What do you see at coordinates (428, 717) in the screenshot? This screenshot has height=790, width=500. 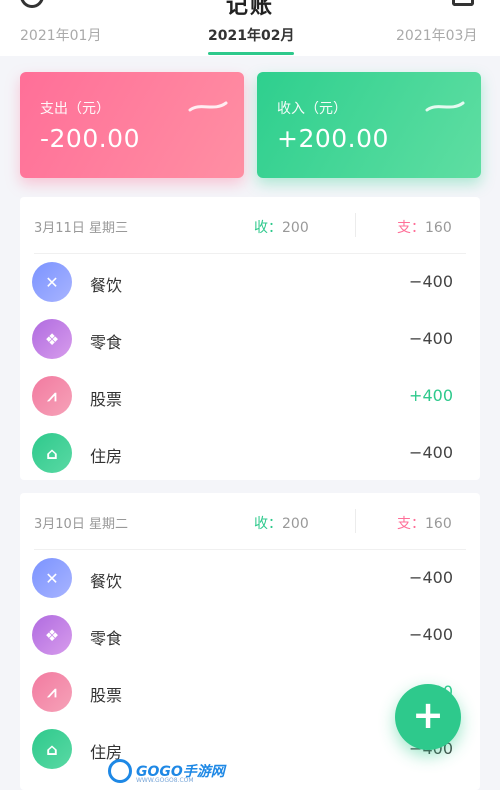 I see `add-record-button: +` at bounding box center [428, 717].